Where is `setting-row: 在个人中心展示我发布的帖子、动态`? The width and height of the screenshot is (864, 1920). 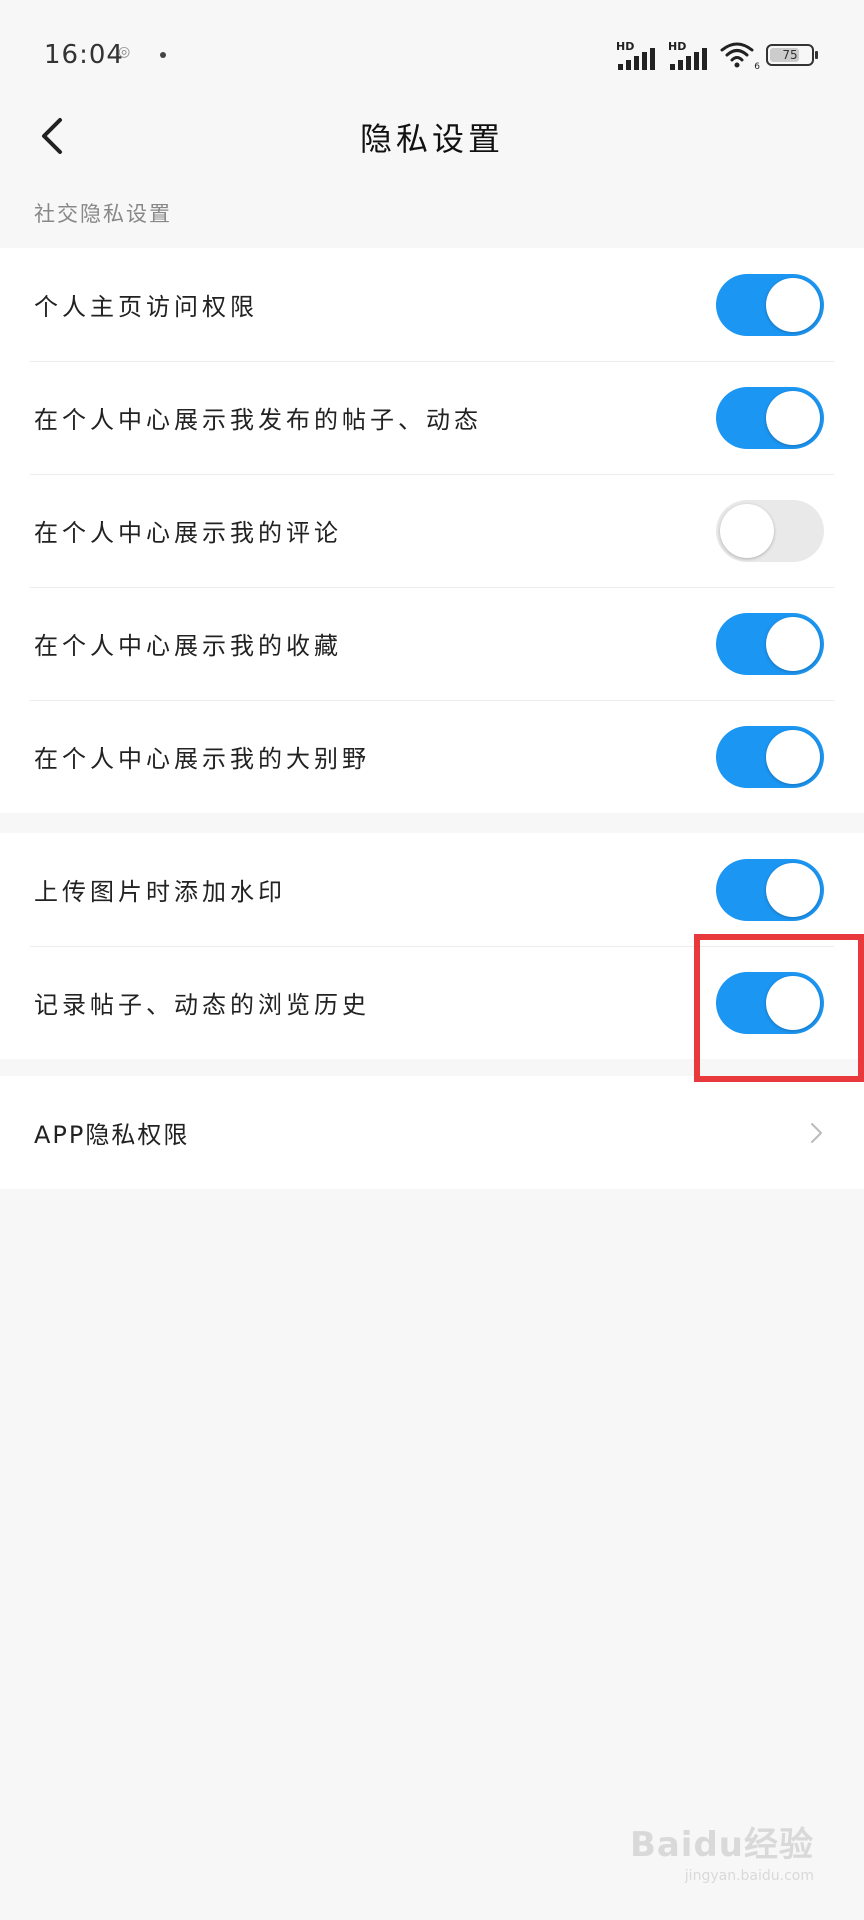 setting-row: 在个人中心展示我发布的帖子、动态 is located at coordinates (432, 417).